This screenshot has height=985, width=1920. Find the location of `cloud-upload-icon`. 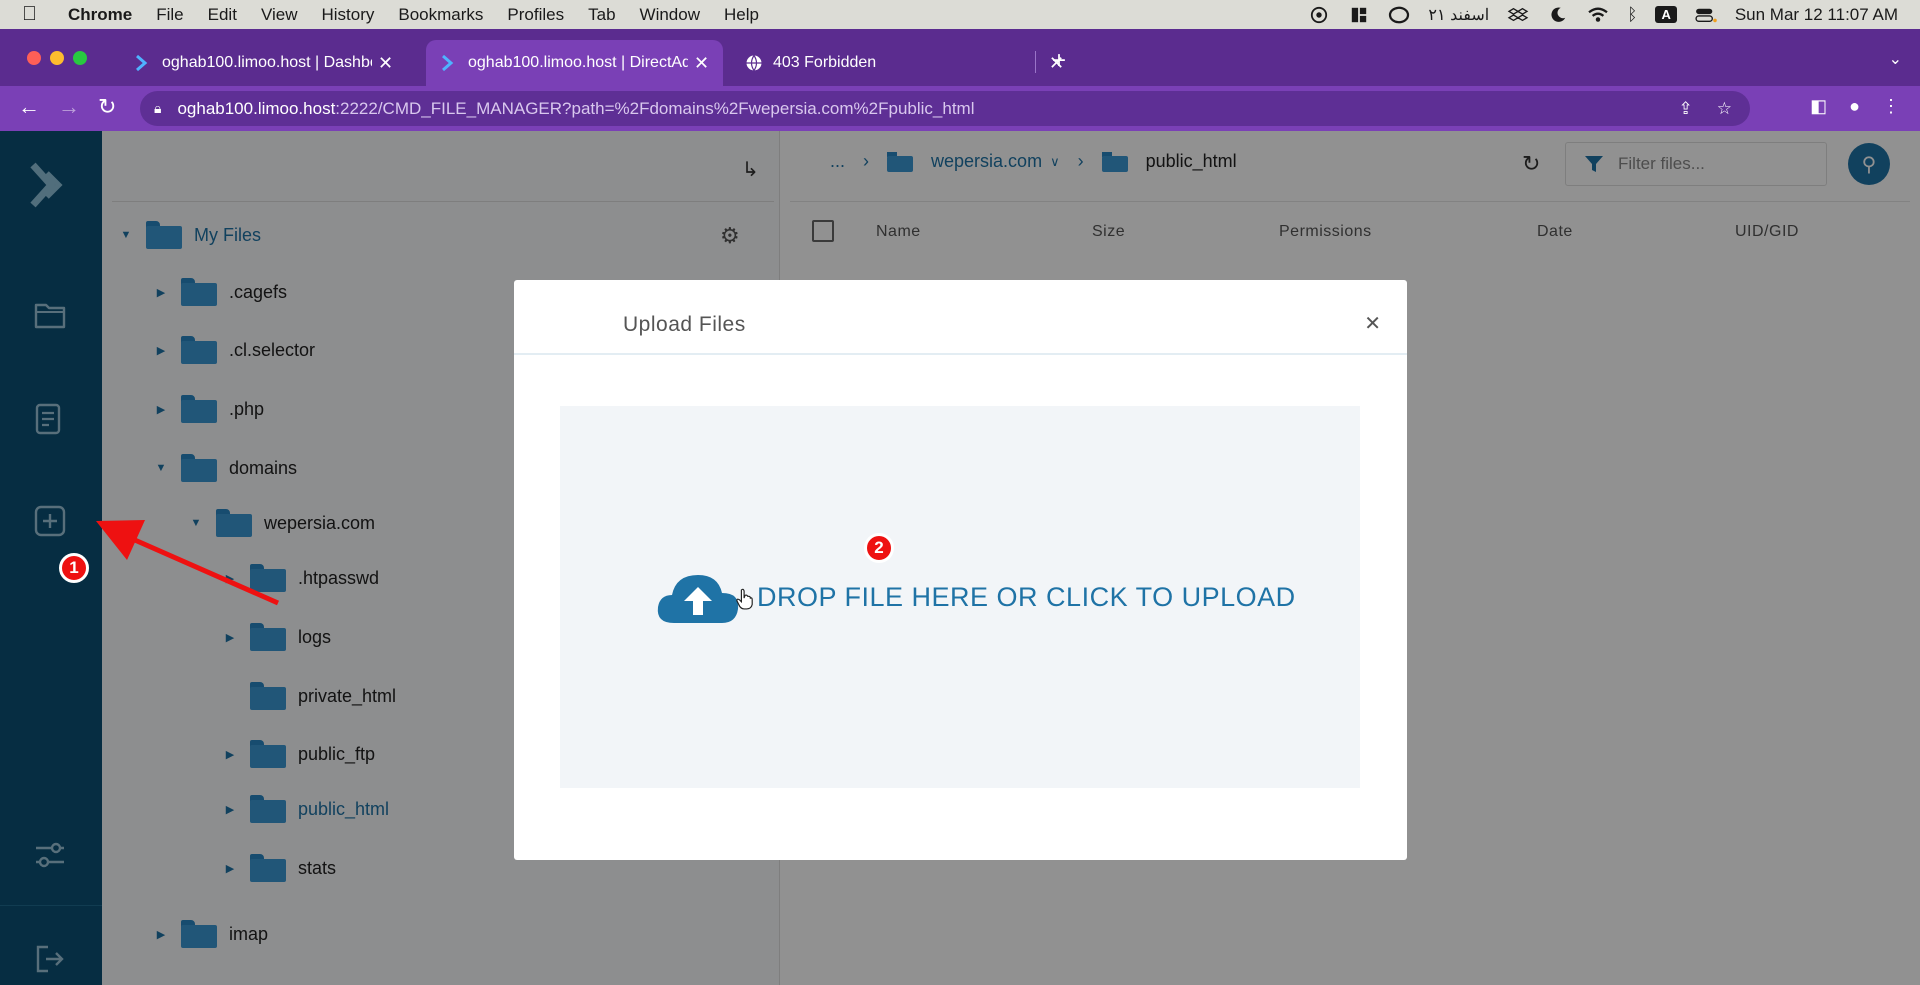

cloud-upload-icon is located at coordinates (698, 599).